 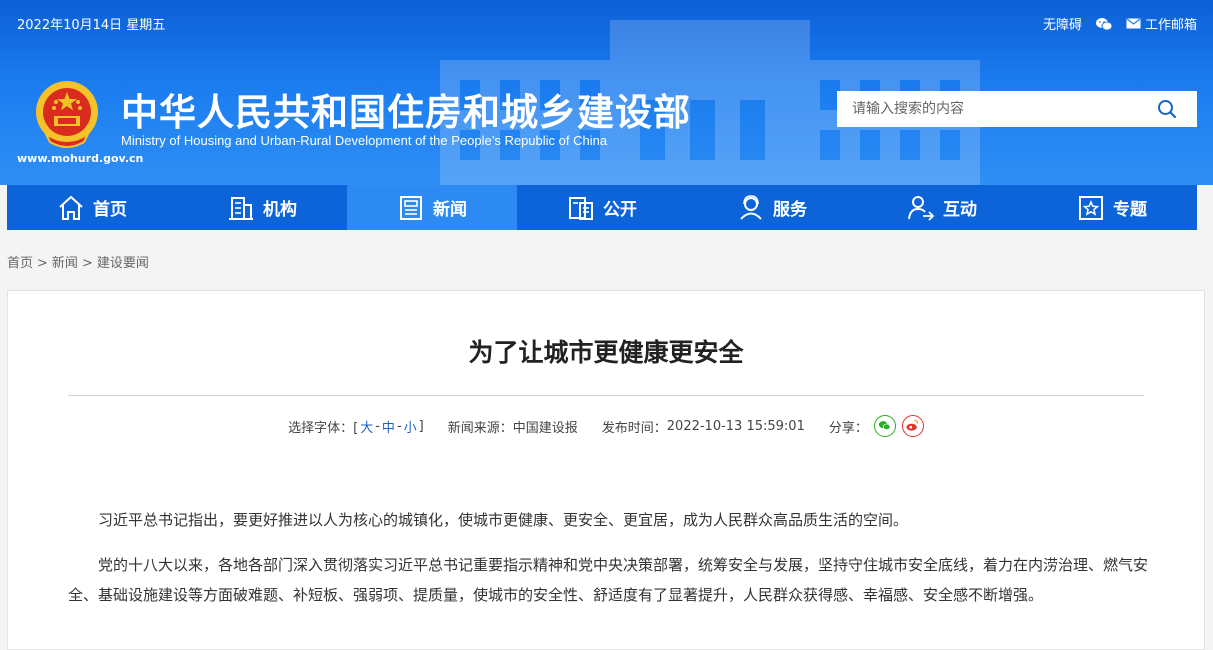 What do you see at coordinates (110, 210) in the screenshot?
I see `nav-label: 首页` at bounding box center [110, 210].